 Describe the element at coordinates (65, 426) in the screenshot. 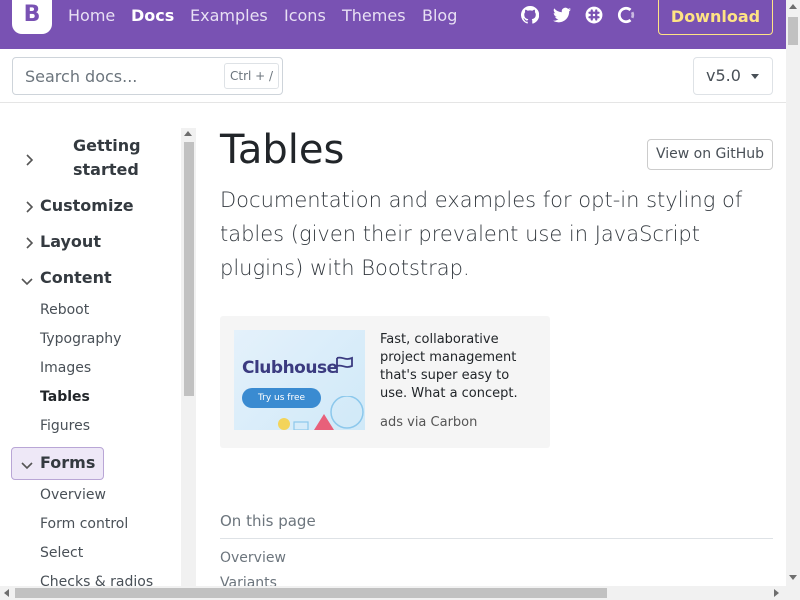

I see `sidebar-item-figures: Figures` at that location.